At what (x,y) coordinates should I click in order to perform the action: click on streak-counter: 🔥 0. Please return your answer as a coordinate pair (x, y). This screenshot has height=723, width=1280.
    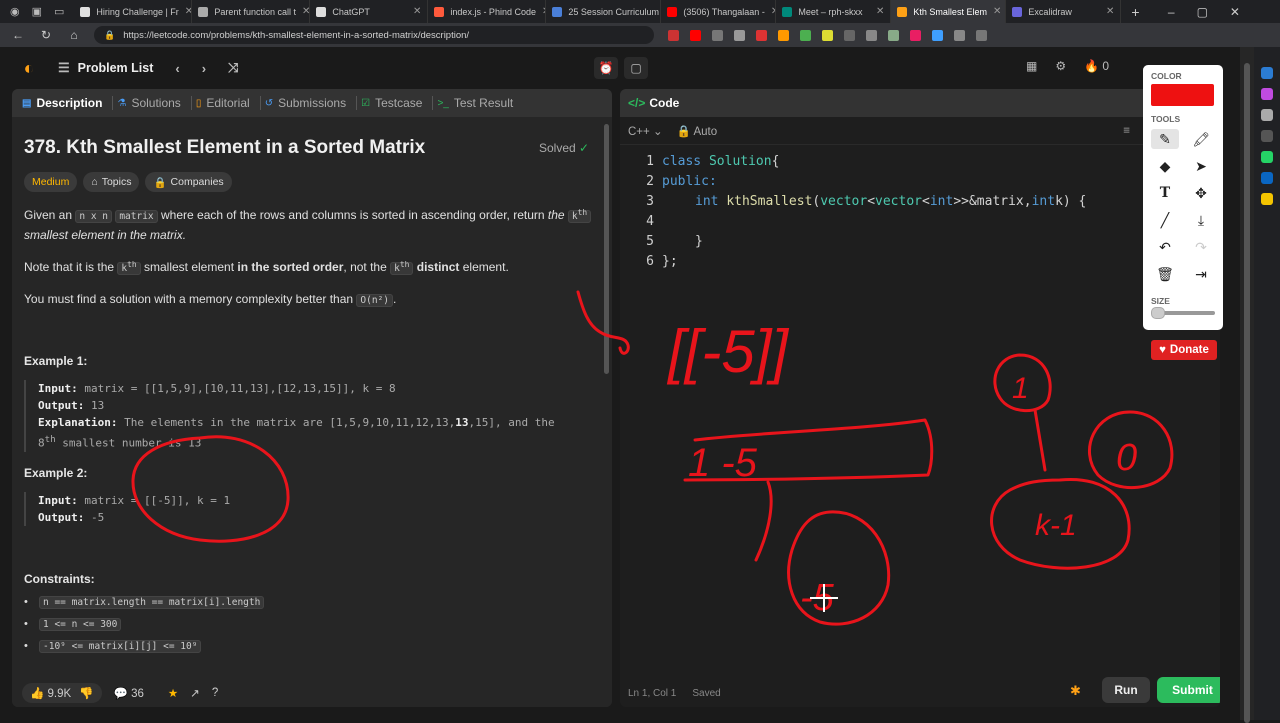
    Looking at the image, I should click on (1096, 66).